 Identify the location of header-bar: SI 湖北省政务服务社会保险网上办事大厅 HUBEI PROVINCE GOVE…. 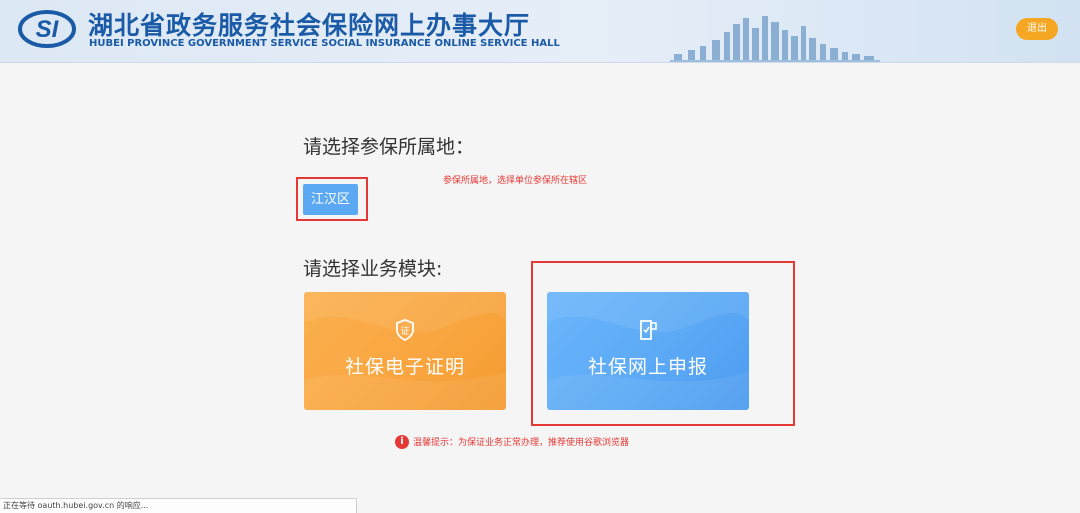
(540, 31).